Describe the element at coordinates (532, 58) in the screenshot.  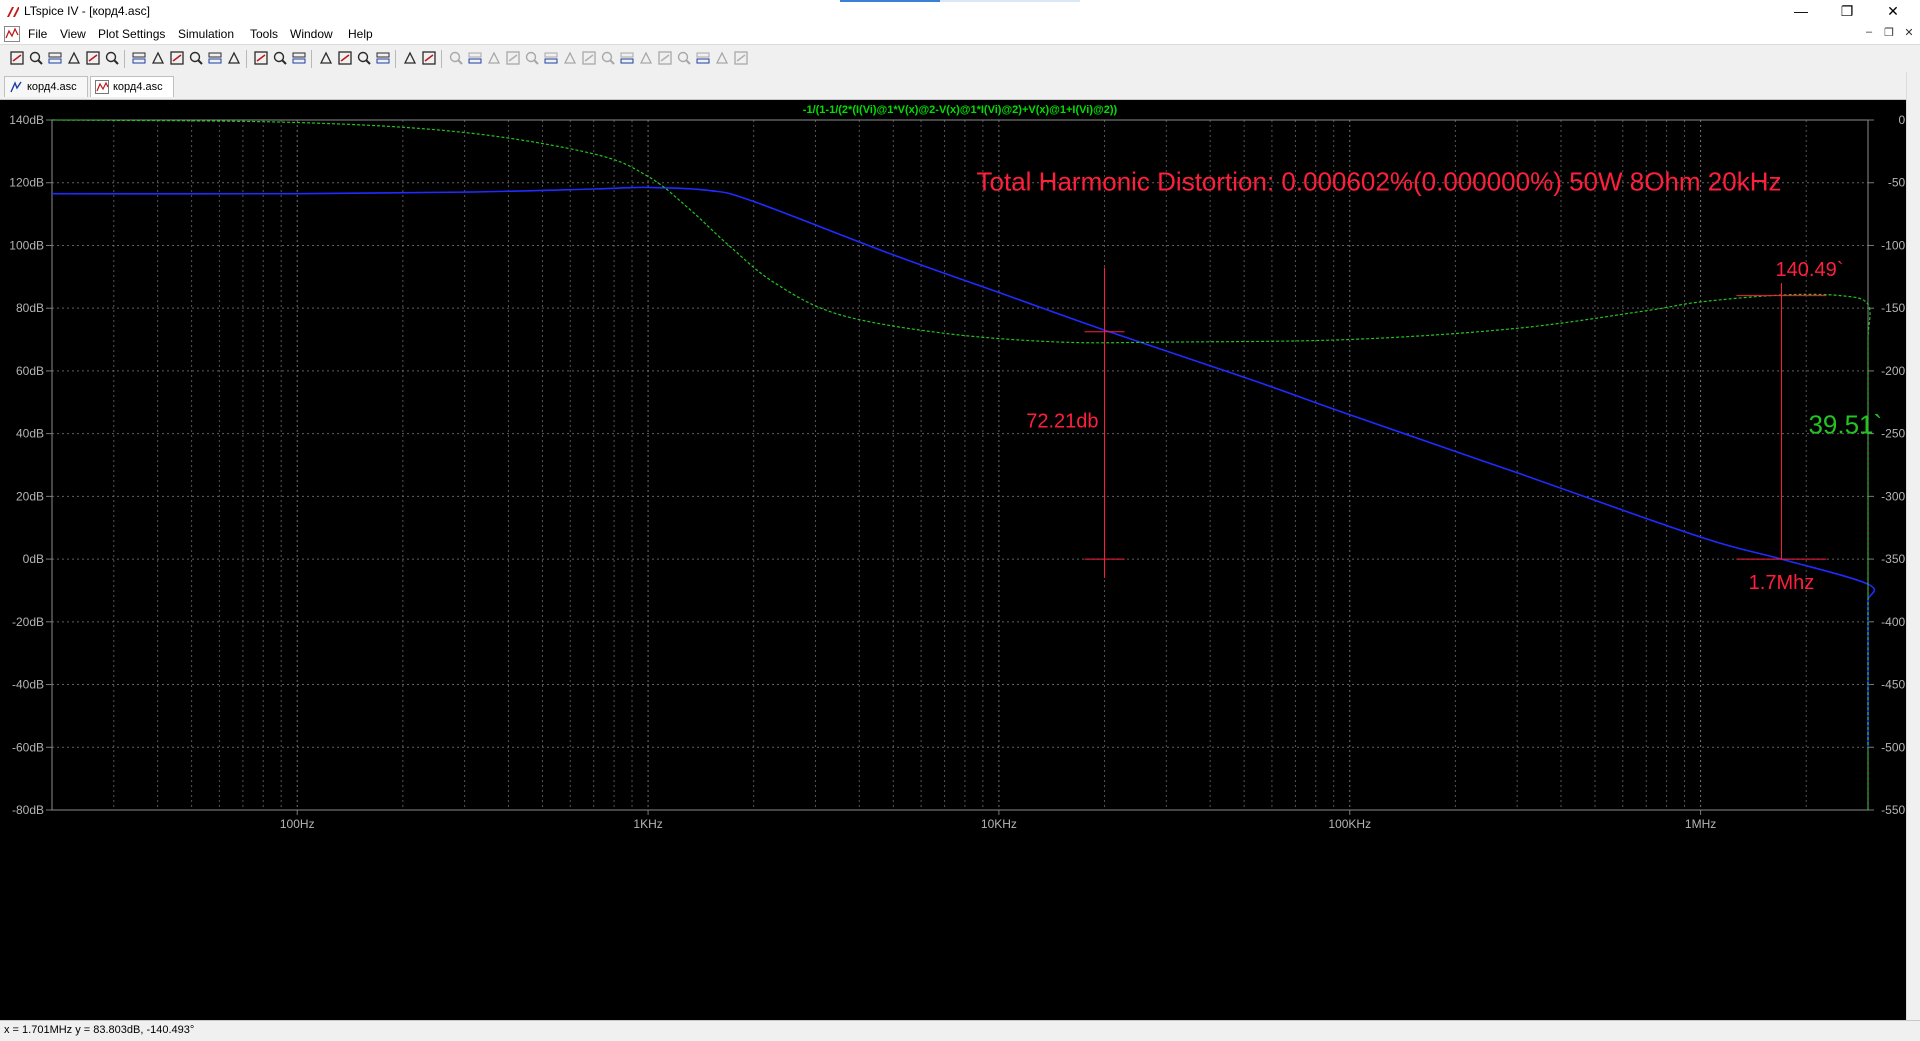
I see `capacitor-icon` at that location.